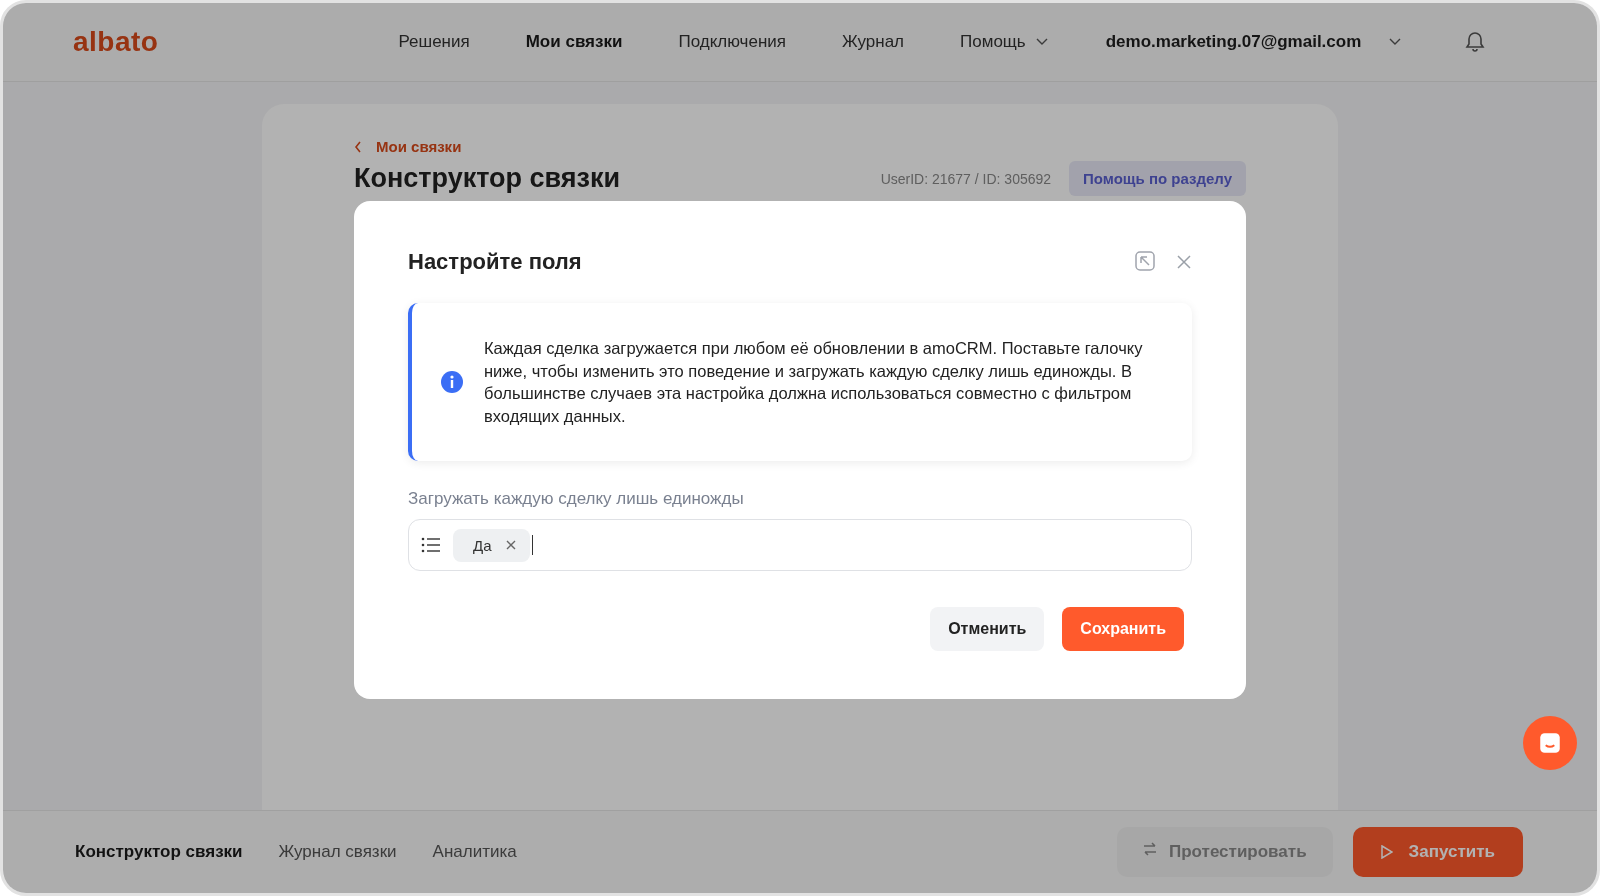  I want to click on tag-label: Да, so click(482, 545).